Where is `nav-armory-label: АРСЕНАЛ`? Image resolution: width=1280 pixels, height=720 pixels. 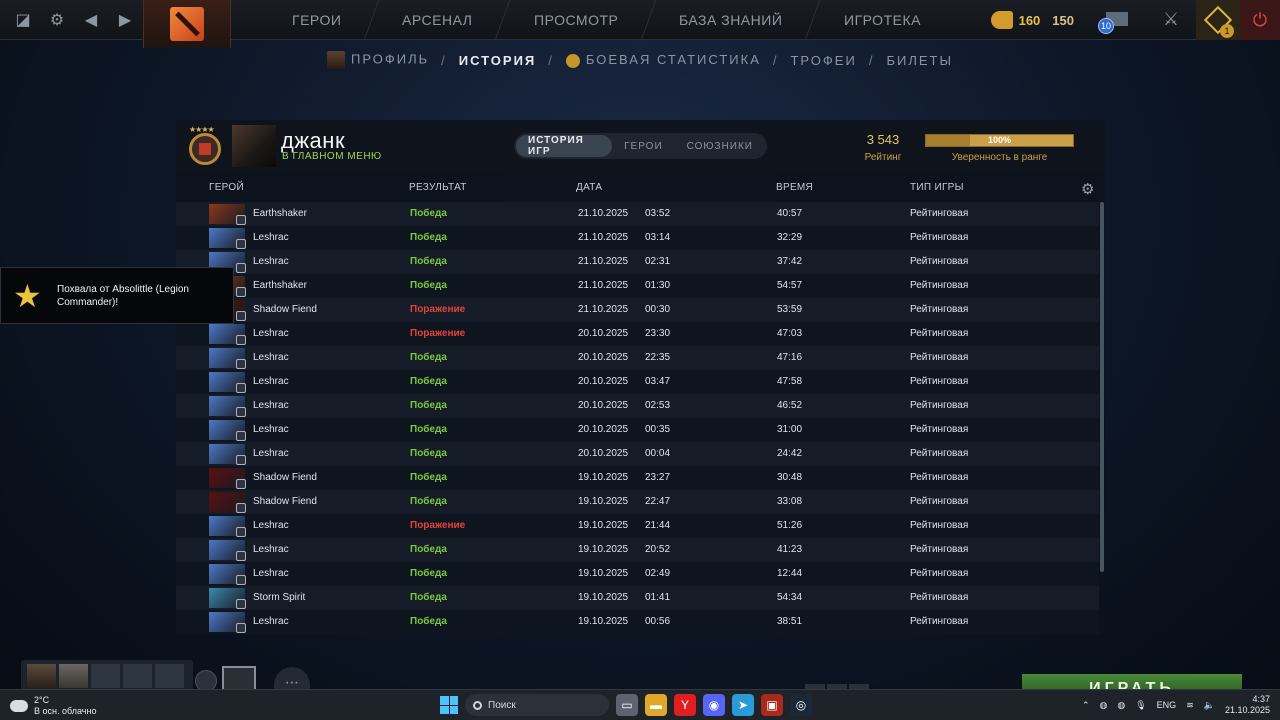
nav-armory-label: АРСЕНАЛ is located at coordinates (437, 20).